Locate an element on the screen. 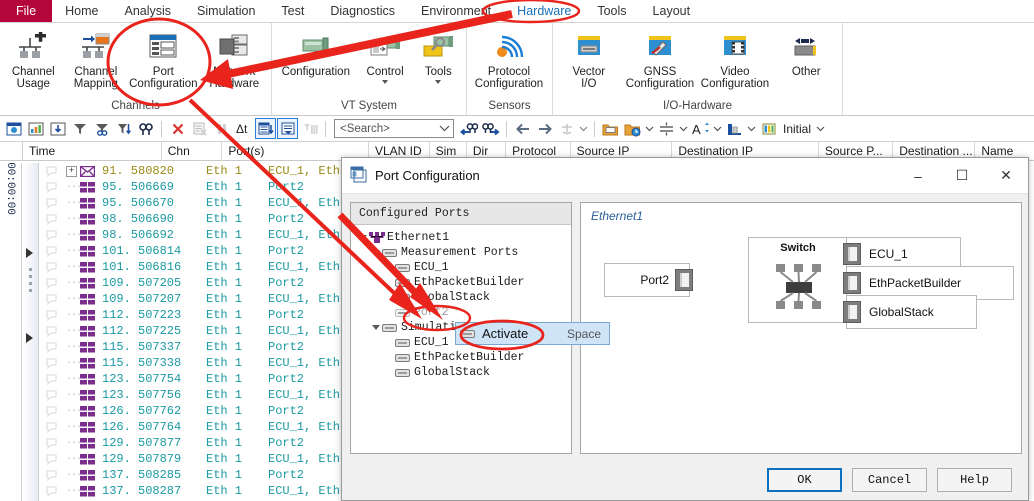 The image size is (1034, 501). open-folder-icon is located at coordinates (610, 128).